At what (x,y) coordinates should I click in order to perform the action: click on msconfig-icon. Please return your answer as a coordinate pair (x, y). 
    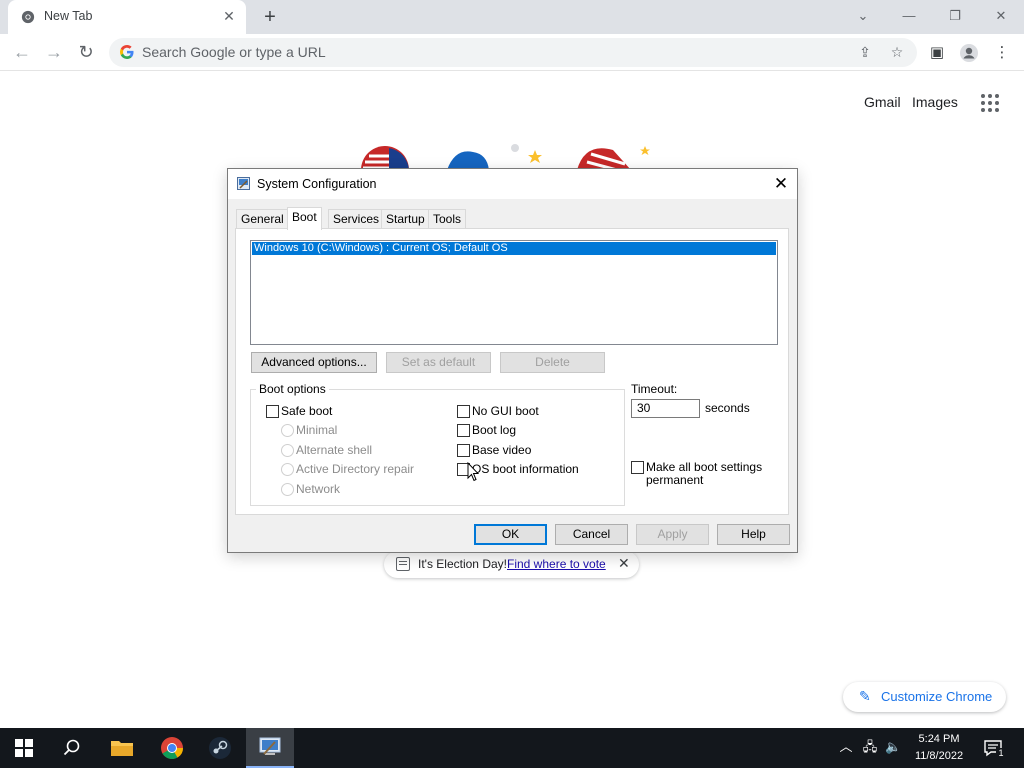
    Looking at the image, I should click on (270, 746).